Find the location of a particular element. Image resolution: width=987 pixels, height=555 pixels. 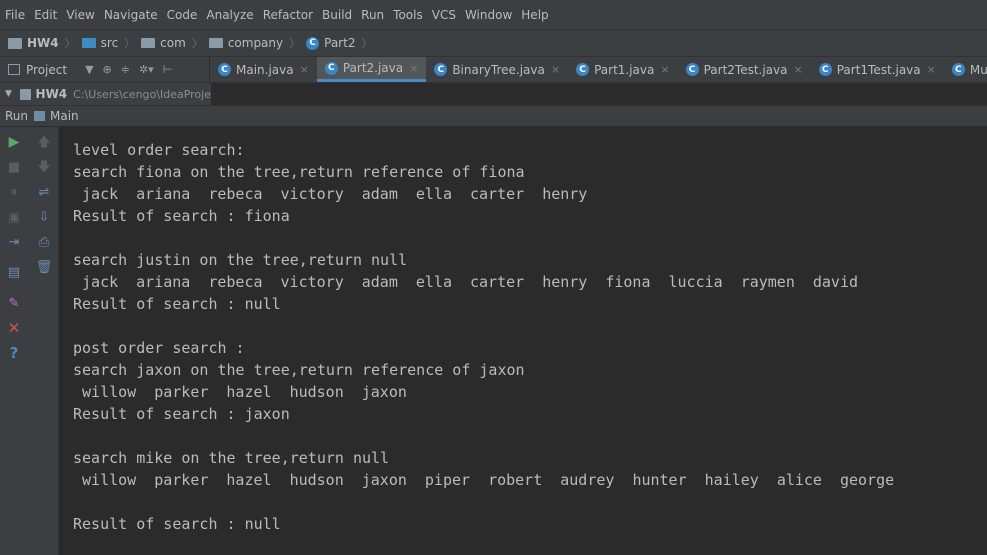

run-window-title: Run is located at coordinates (17, 116).